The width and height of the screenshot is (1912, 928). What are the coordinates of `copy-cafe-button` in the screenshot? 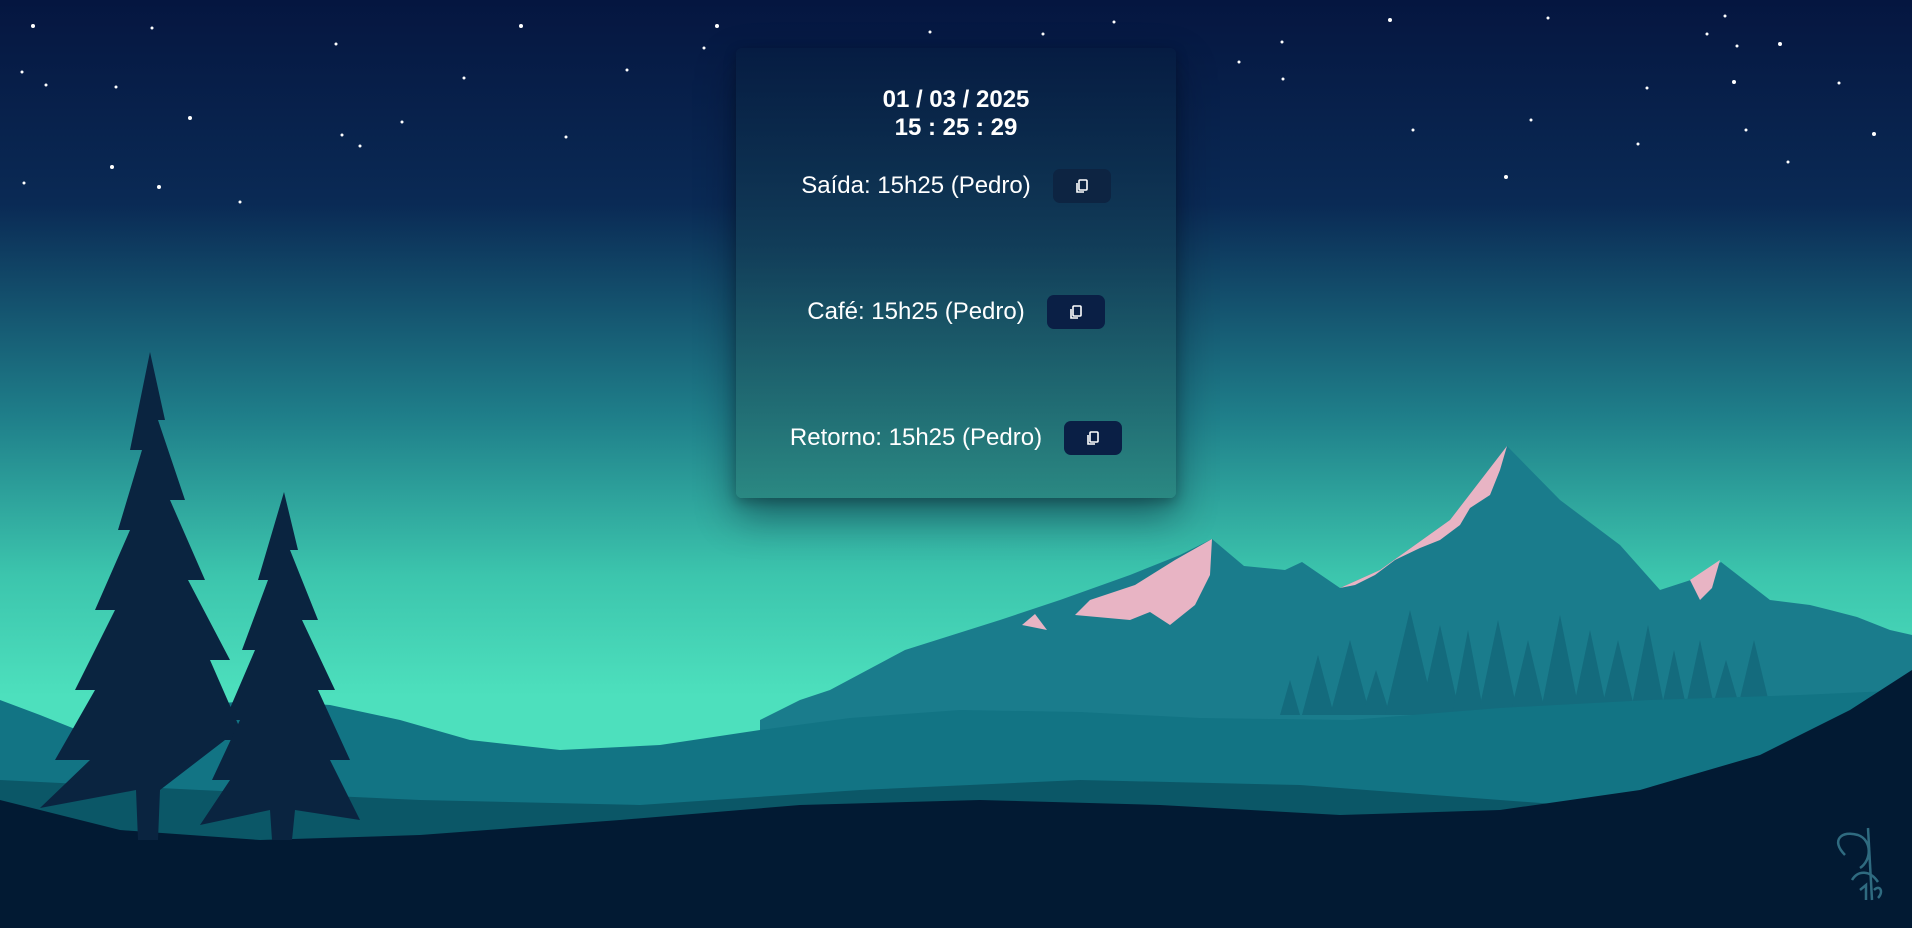 It's located at (1075, 312).